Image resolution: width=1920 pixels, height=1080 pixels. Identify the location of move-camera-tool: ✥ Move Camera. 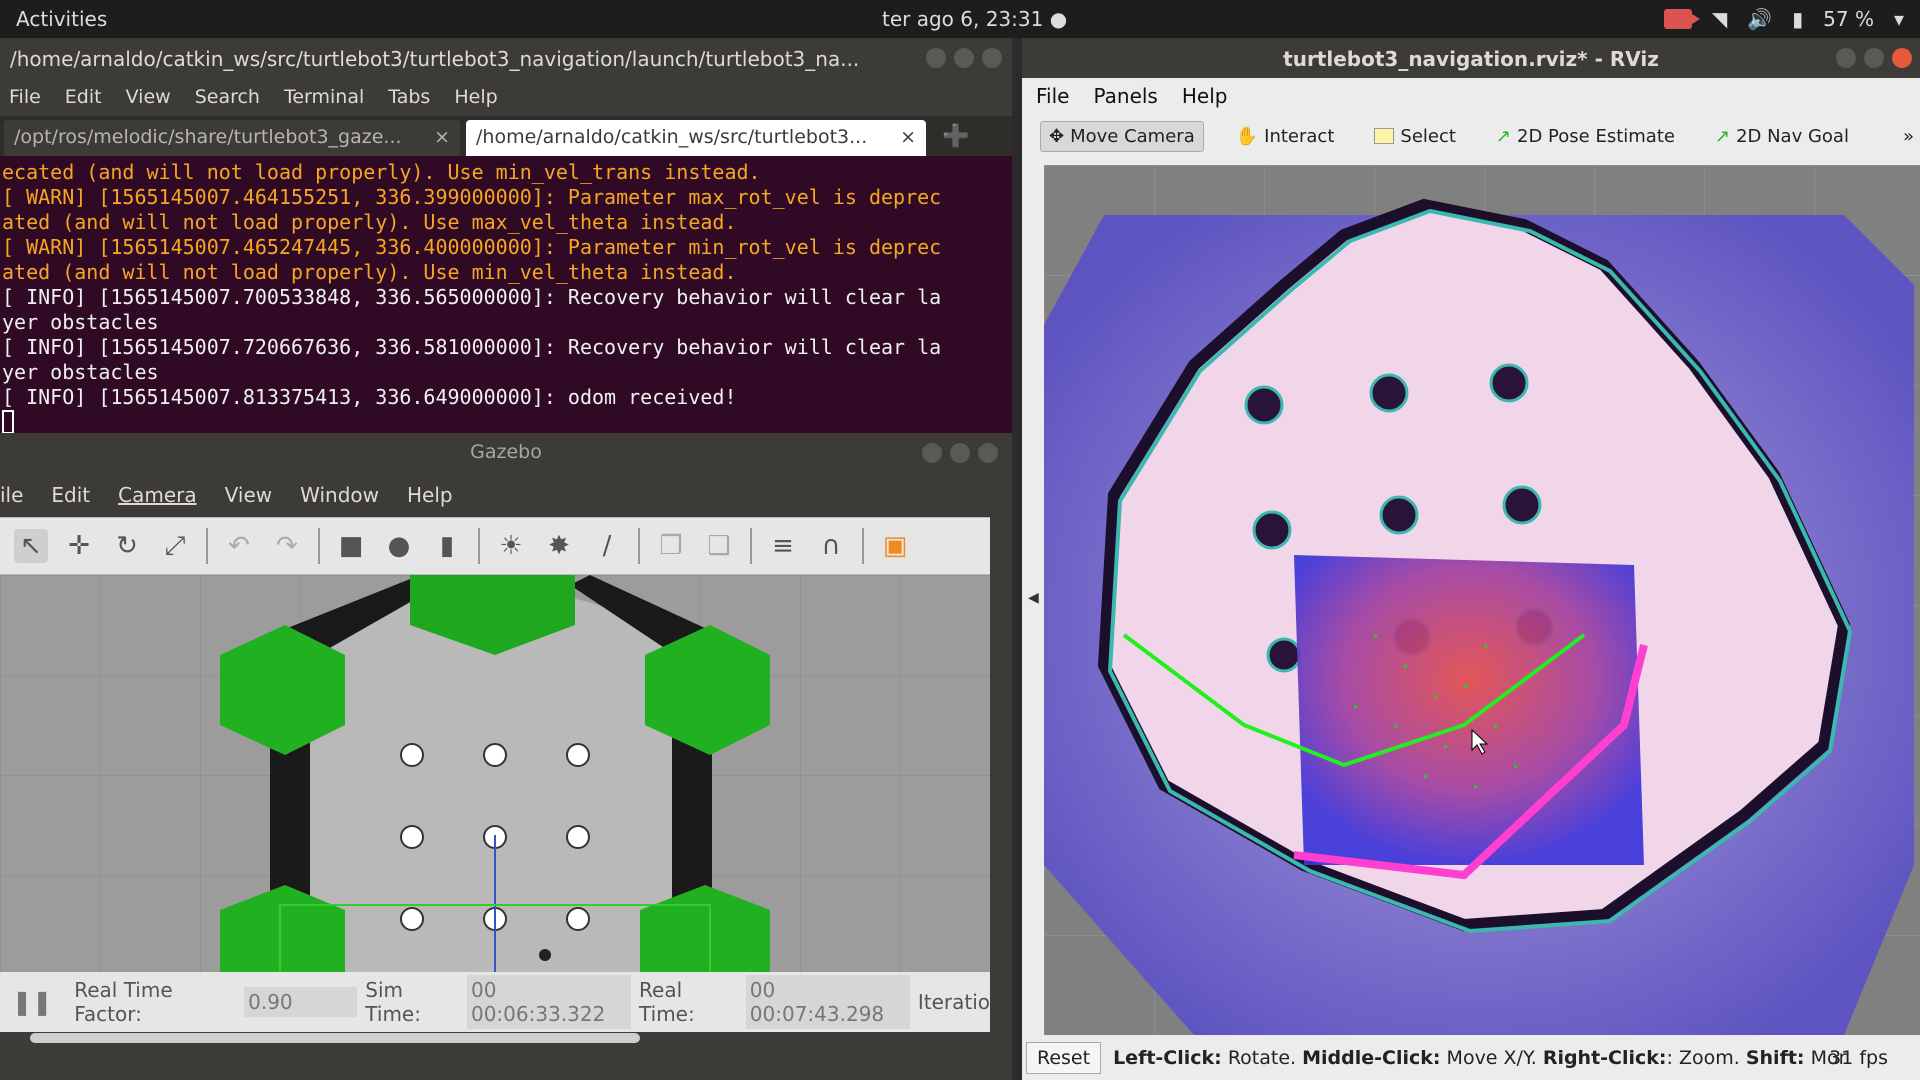
(1122, 136).